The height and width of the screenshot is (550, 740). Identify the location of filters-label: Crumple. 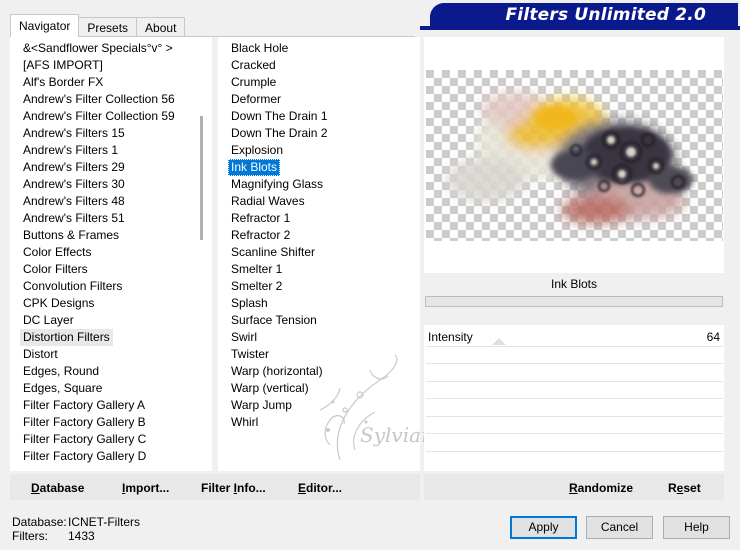
(254, 82).